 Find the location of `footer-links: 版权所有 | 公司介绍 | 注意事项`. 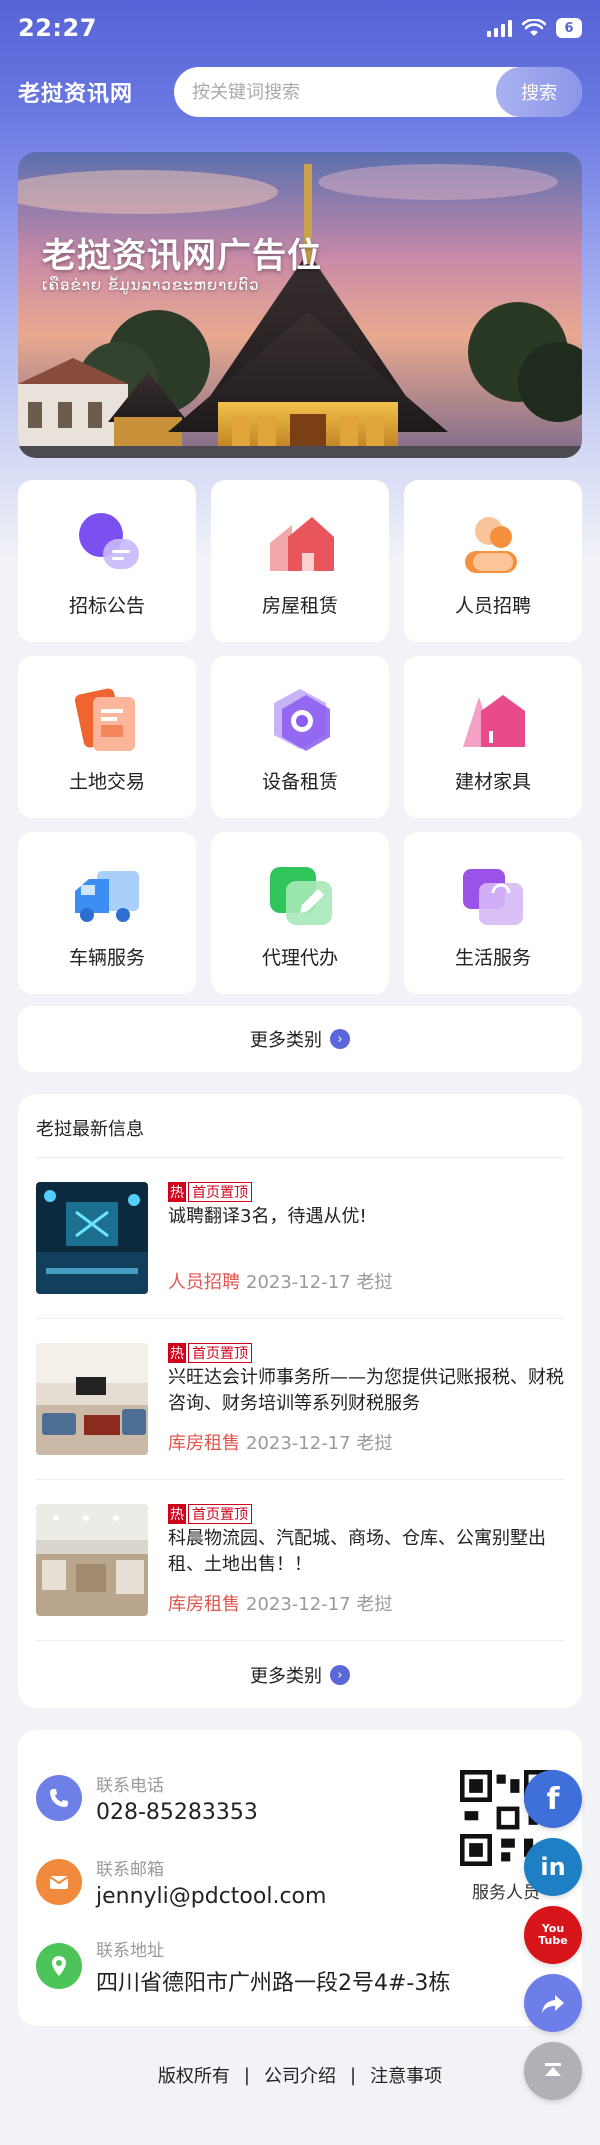

footer-links: 版权所有 | 公司介绍 | 注意事项 is located at coordinates (300, 2075).